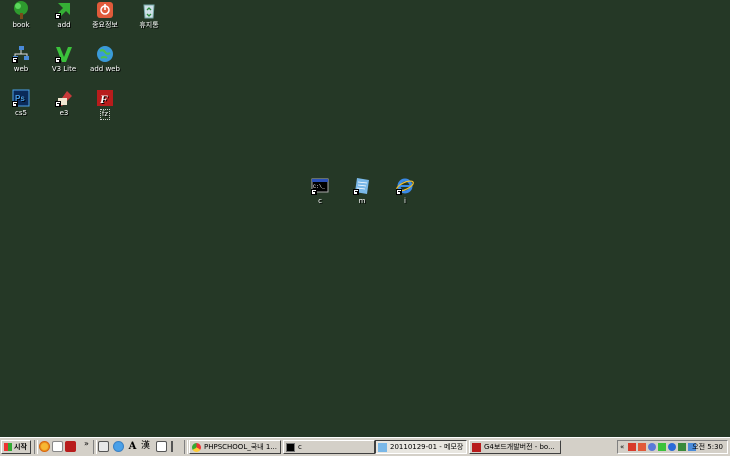  I want to click on svg-text: F, so click(103, 99).